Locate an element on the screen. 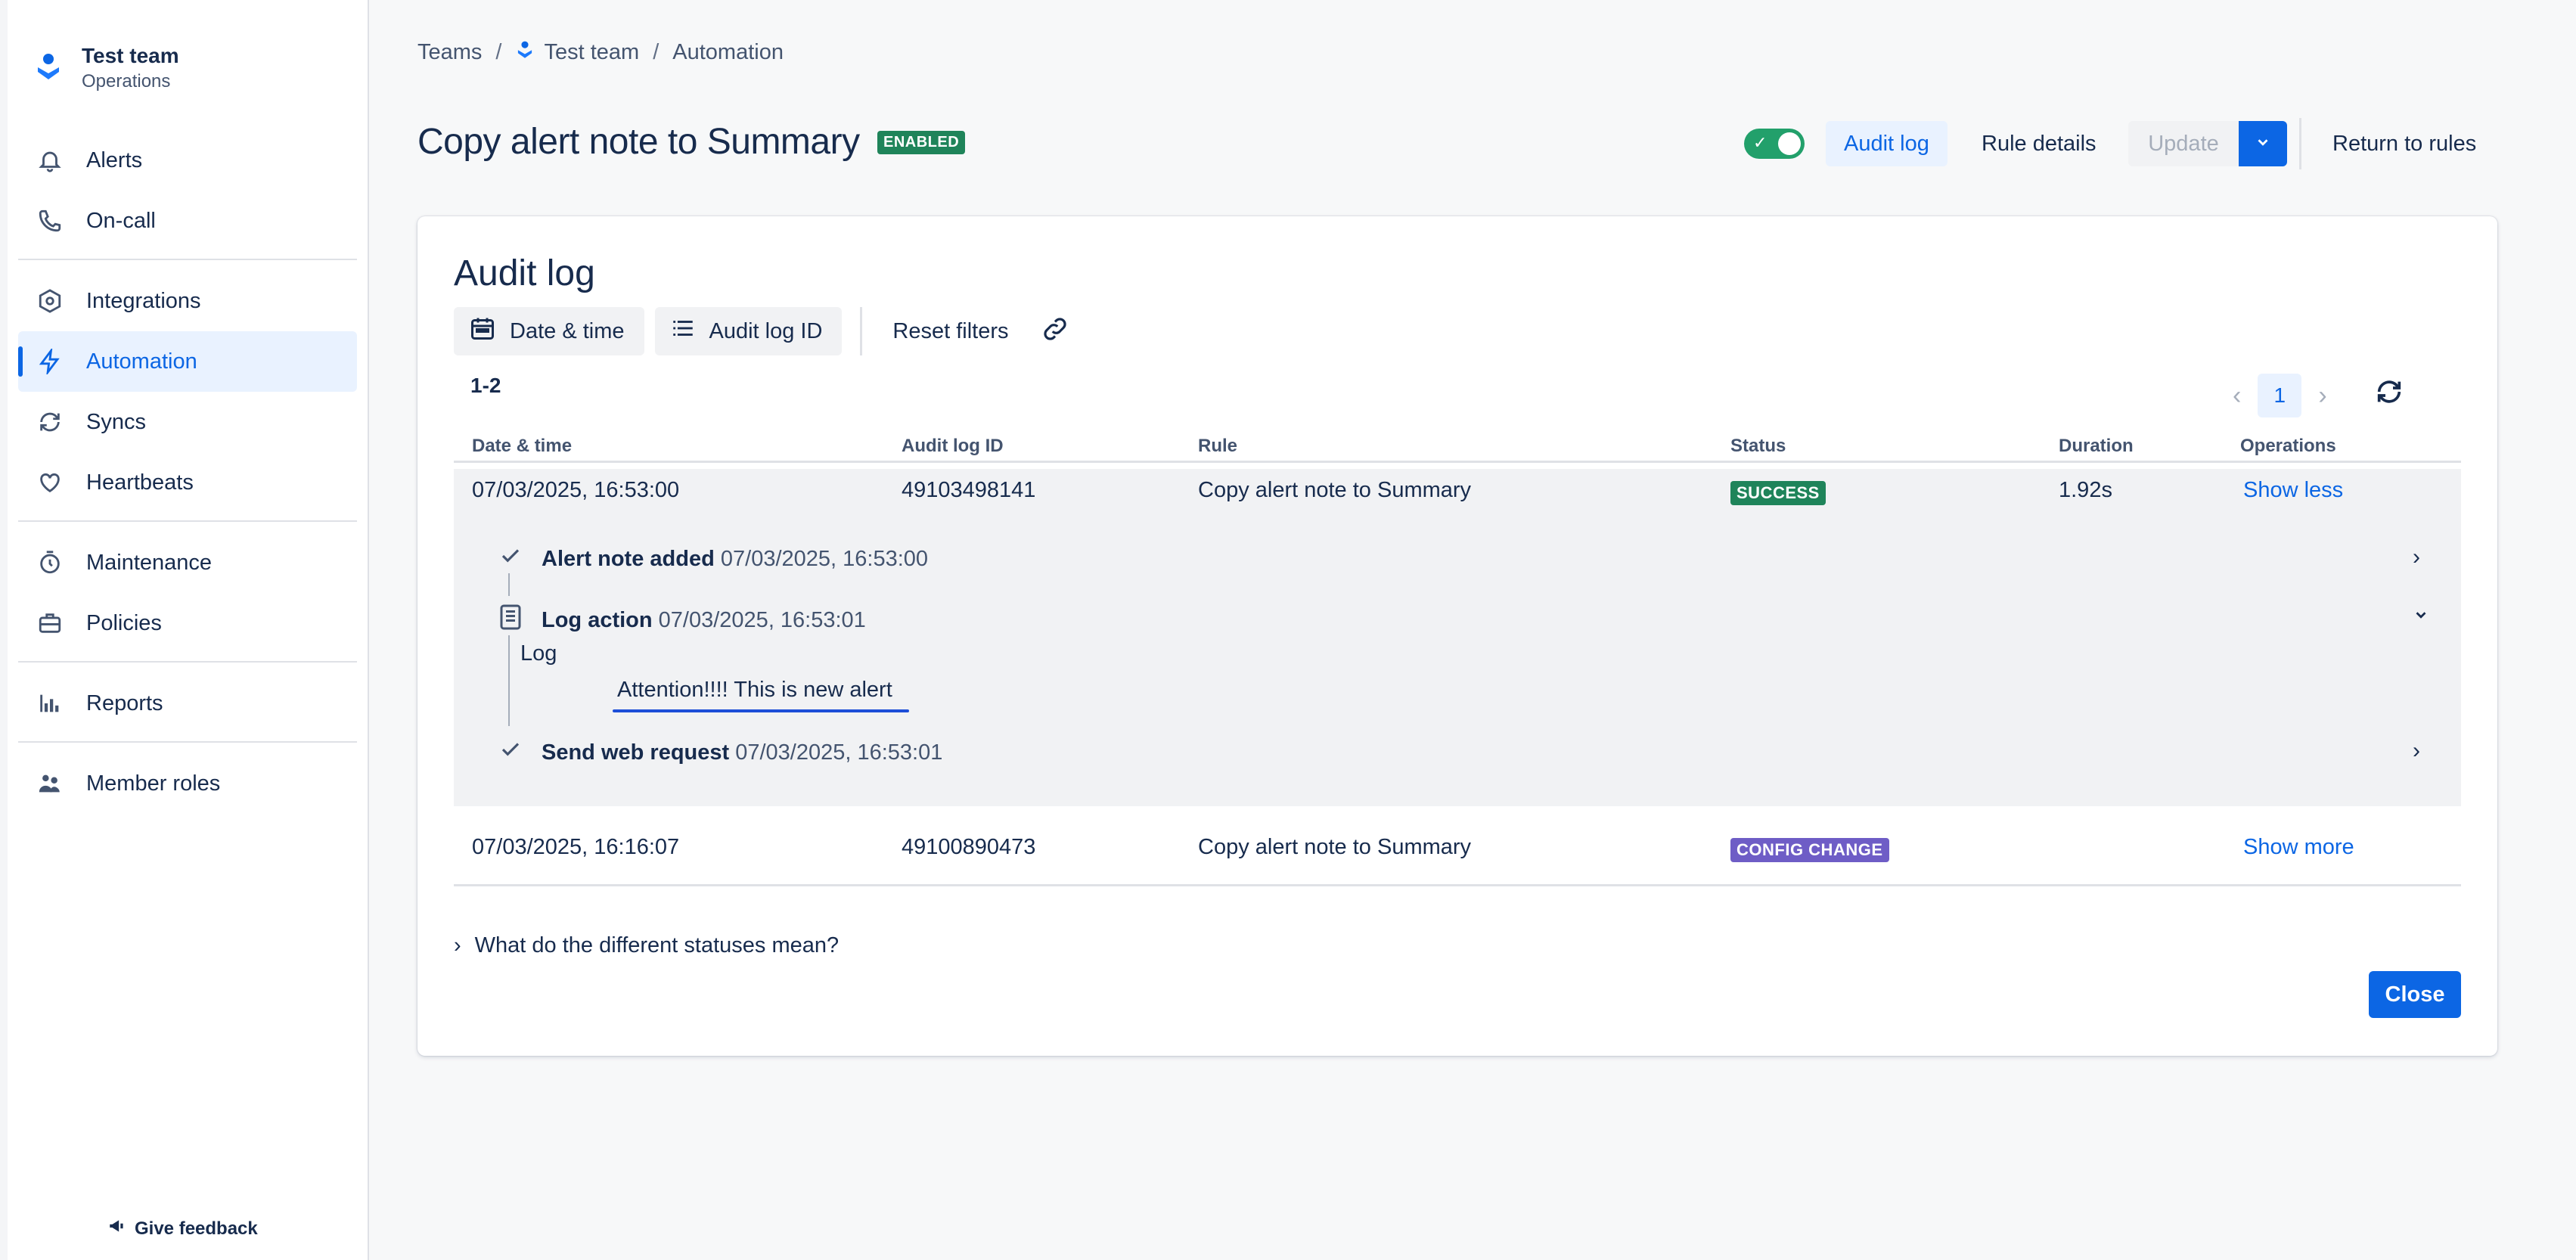 This screenshot has width=2576, height=1260. column-header: Rule is located at coordinates (1218, 446).